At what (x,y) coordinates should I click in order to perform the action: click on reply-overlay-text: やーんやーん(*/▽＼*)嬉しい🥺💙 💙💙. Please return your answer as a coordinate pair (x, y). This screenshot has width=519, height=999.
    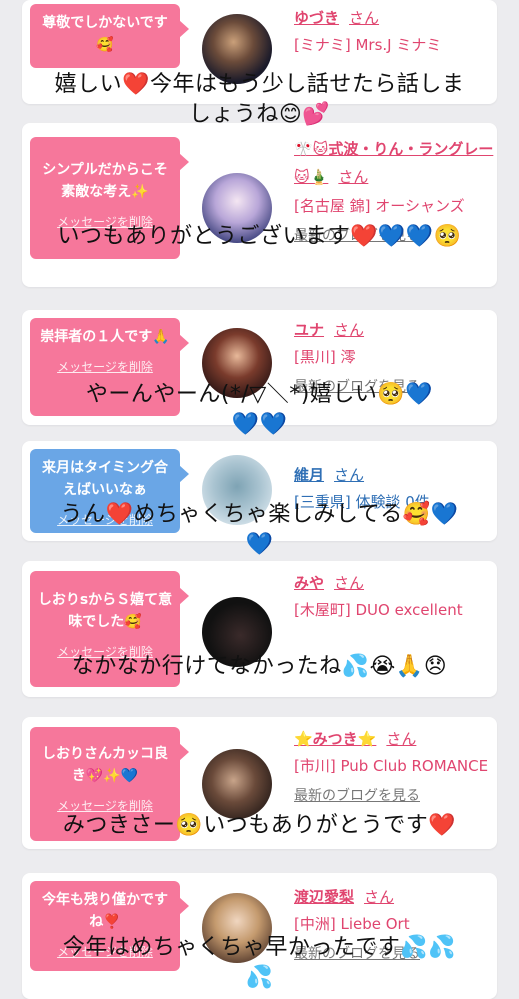
    Looking at the image, I should click on (259, 409).